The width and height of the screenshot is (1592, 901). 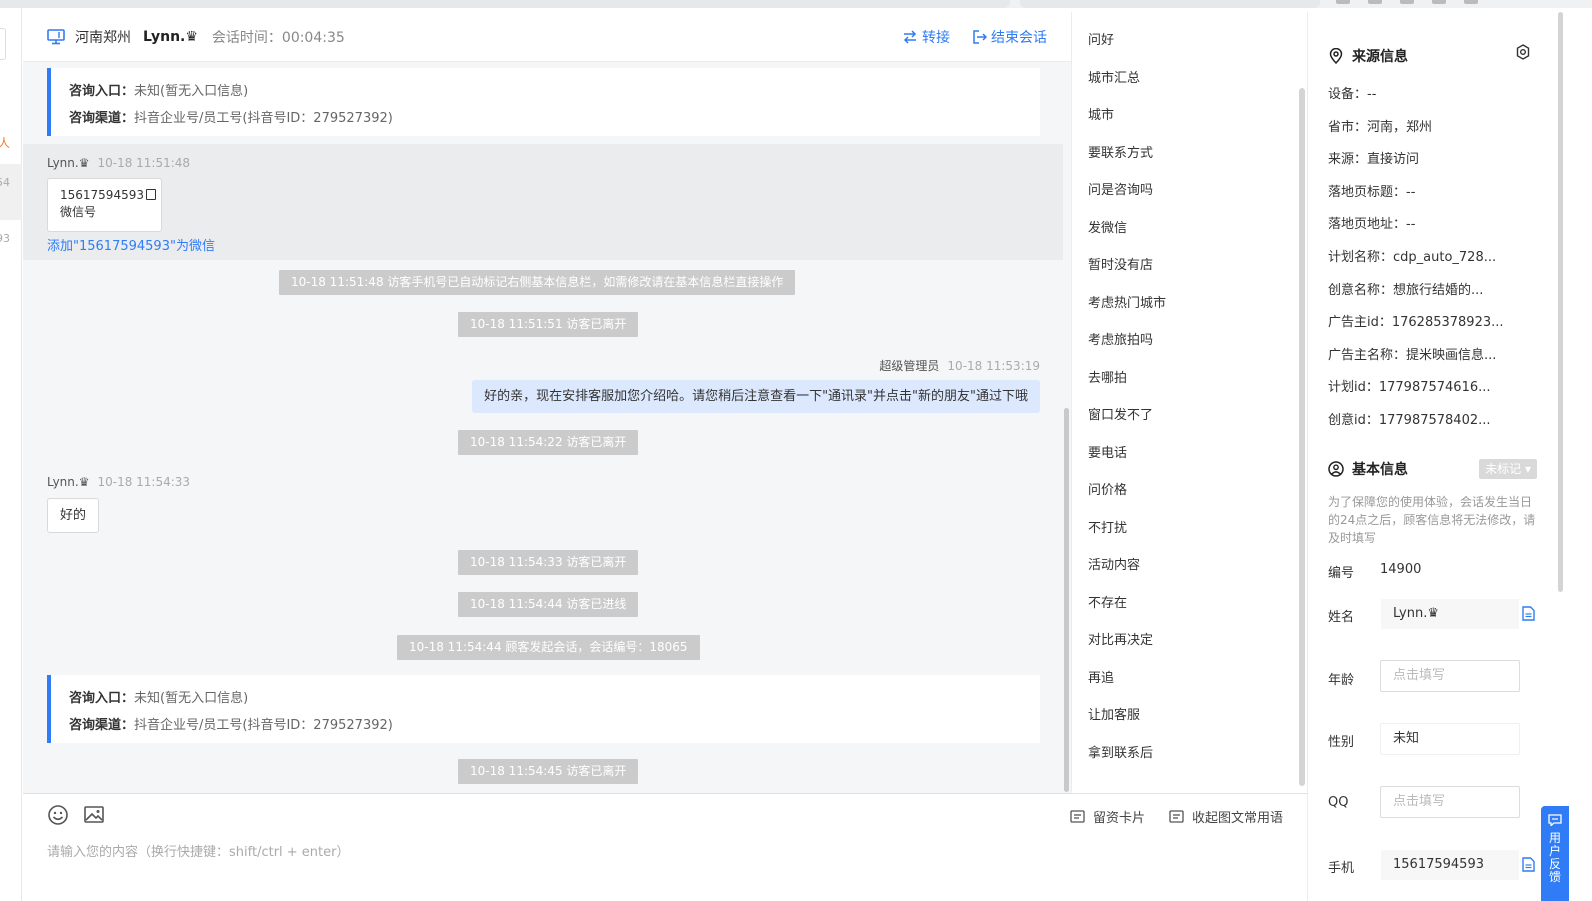 What do you see at coordinates (5, 238) in the screenshot?
I see `list-partial-number: 93` at bounding box center [5, 238].